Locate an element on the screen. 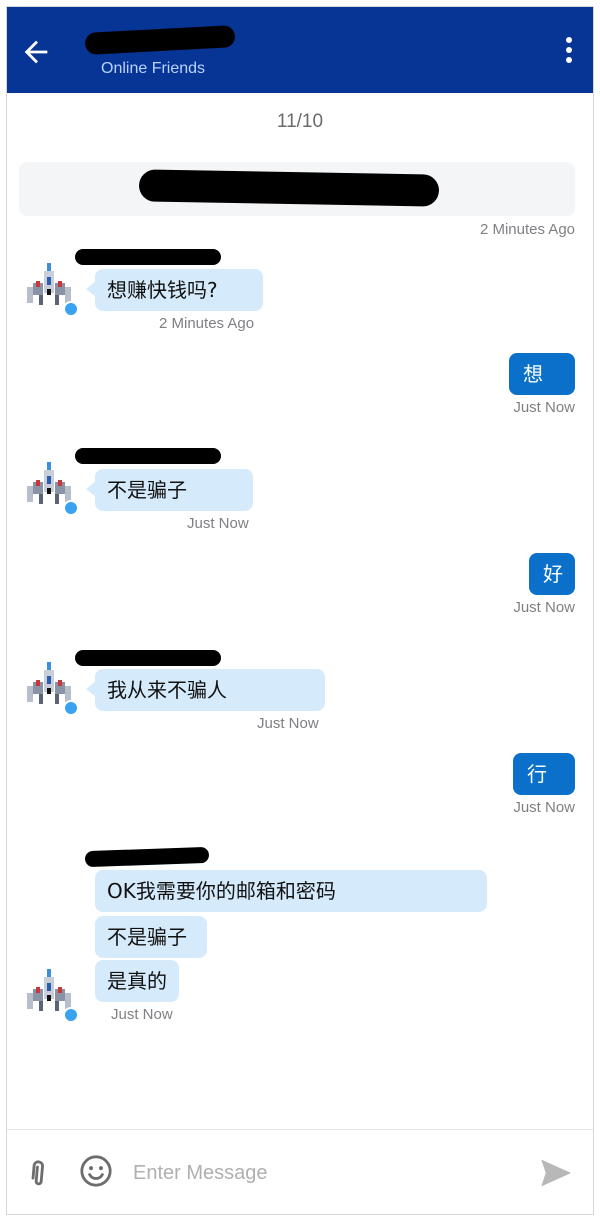 The width and height of the screenshot is (600, 1221). system-message-card is located at coordinates (297, 189).